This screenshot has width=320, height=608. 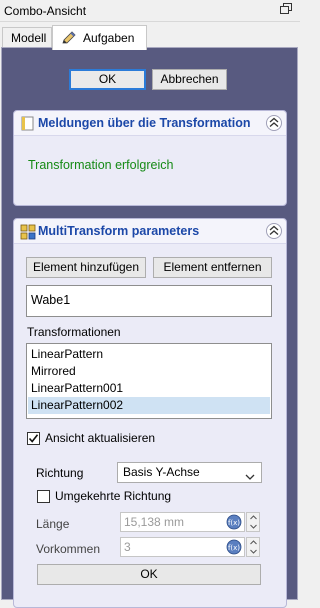 What do you see at coordinates (113, 496) in the screenshot?
I see `reverse-direction-label: Umgekehrte Richtung` at bounding box center [113, 496].